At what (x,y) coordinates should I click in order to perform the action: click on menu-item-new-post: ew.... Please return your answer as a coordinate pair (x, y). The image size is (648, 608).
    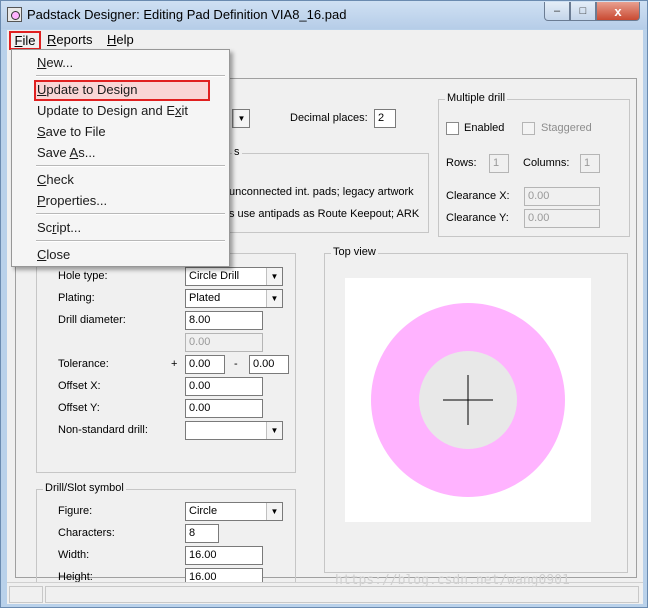
    Looking at the image, I should click on (60, 62).